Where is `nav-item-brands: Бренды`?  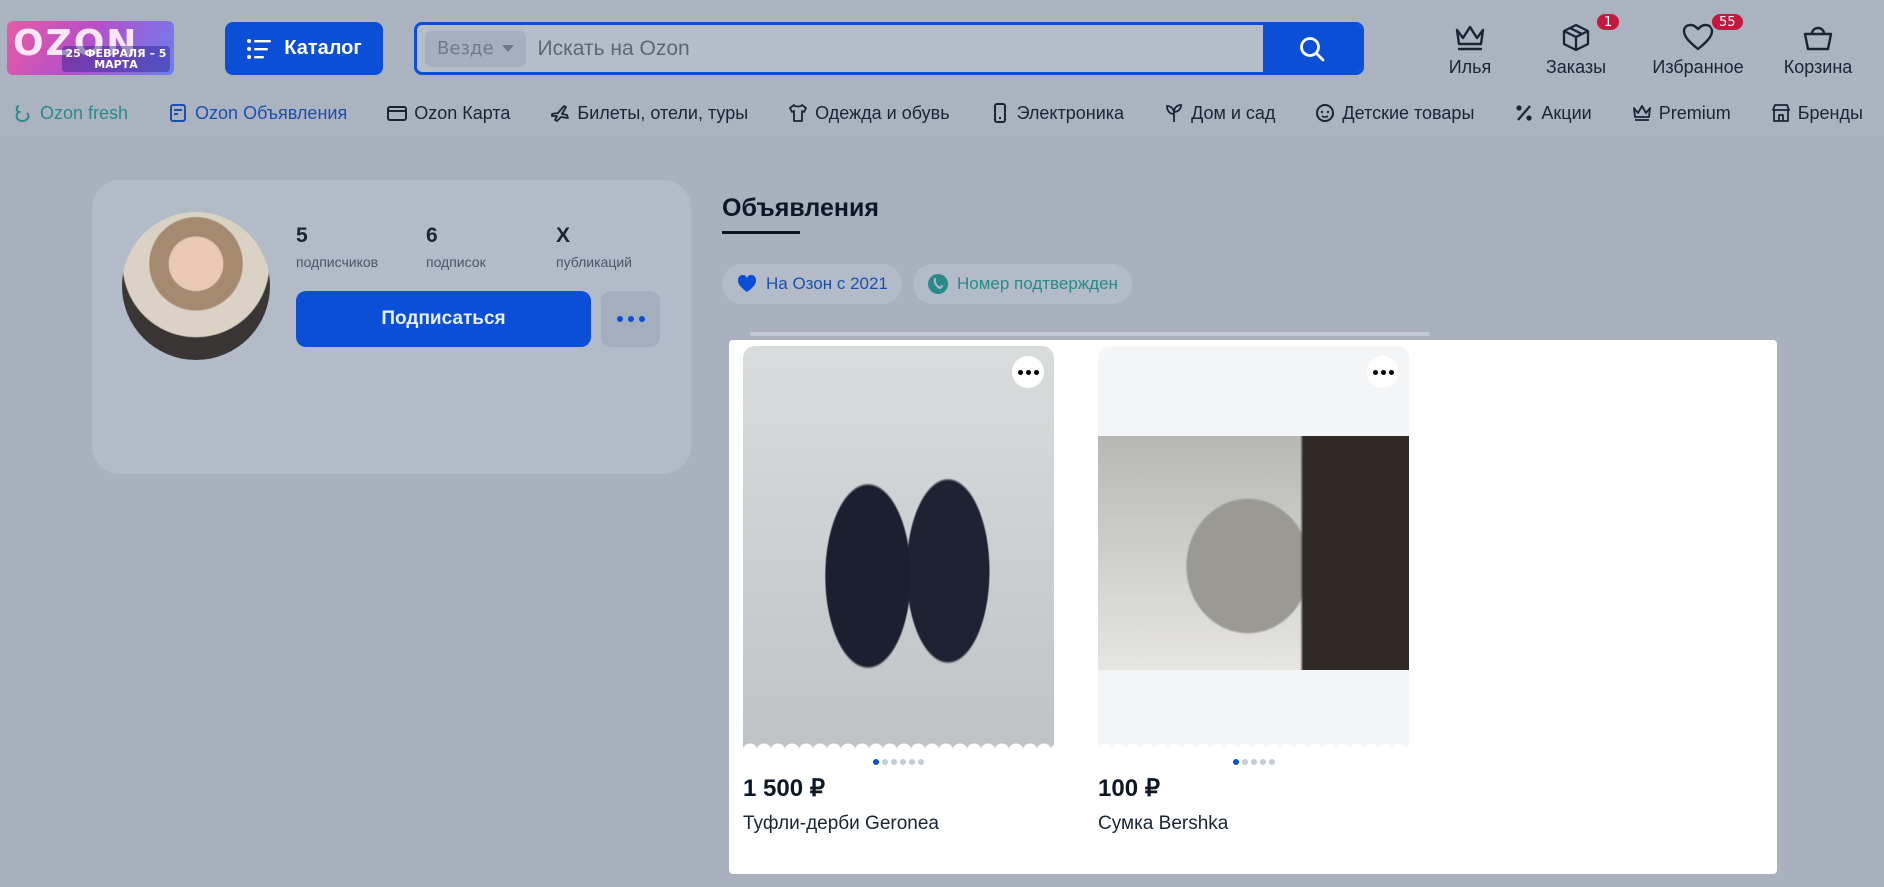
nav-item-brands: Бренды is located at coordinates (1817, 113).